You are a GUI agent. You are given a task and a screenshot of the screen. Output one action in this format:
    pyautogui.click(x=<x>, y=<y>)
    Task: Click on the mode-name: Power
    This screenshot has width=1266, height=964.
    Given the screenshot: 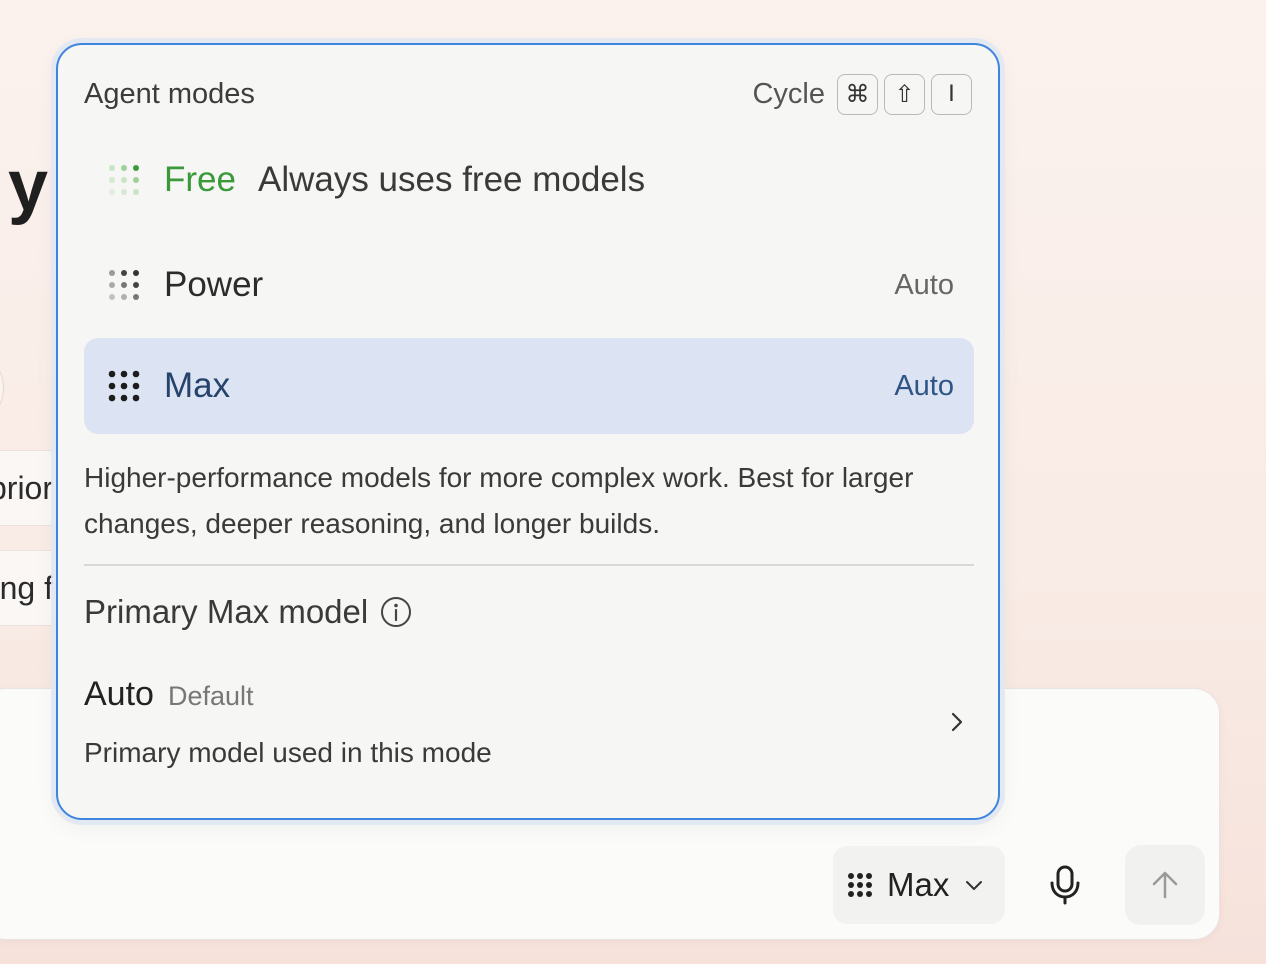 What is the action you would take?
    pyautogui.click(x=214, y=284)
    